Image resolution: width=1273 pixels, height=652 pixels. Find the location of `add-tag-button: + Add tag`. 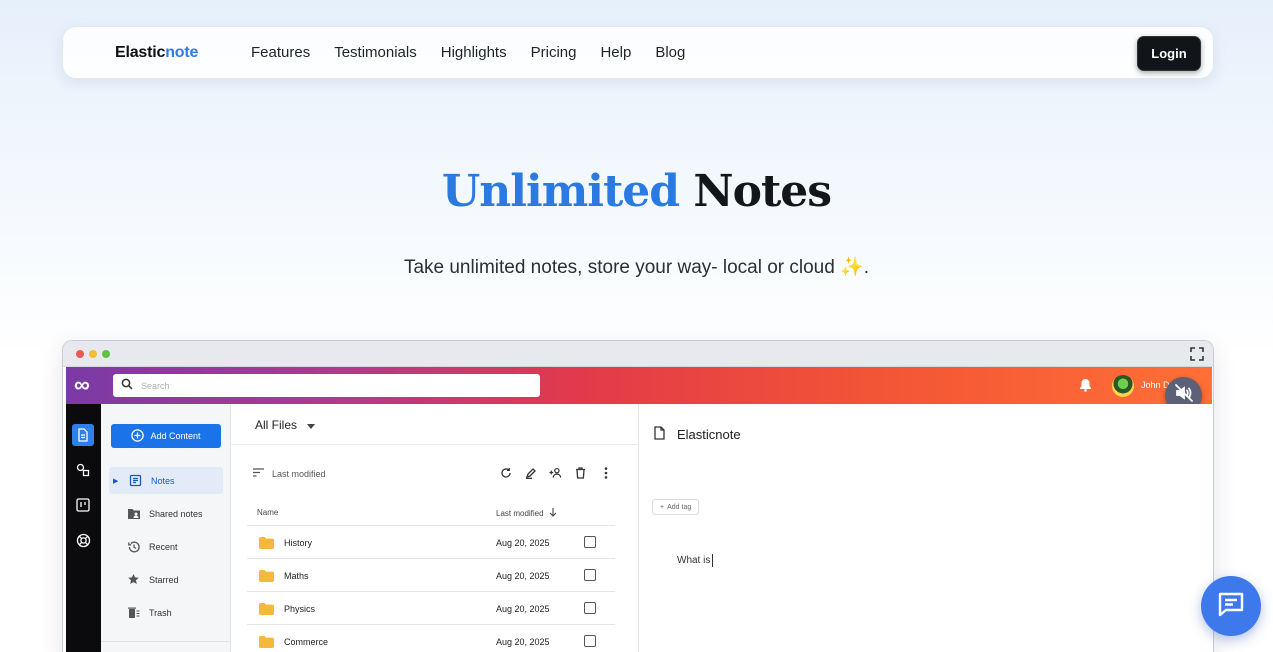

add-tag-button: + Add tag is located at coordinates (676, 507).